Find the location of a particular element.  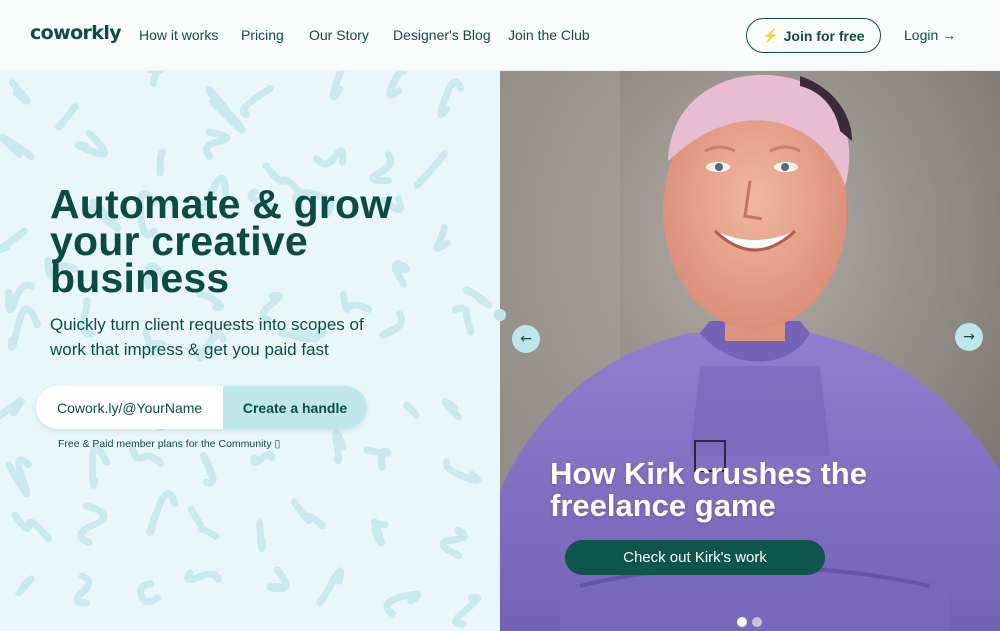

check-out-work-button: Check out Kirk's work is located at coordinates (695, 557).